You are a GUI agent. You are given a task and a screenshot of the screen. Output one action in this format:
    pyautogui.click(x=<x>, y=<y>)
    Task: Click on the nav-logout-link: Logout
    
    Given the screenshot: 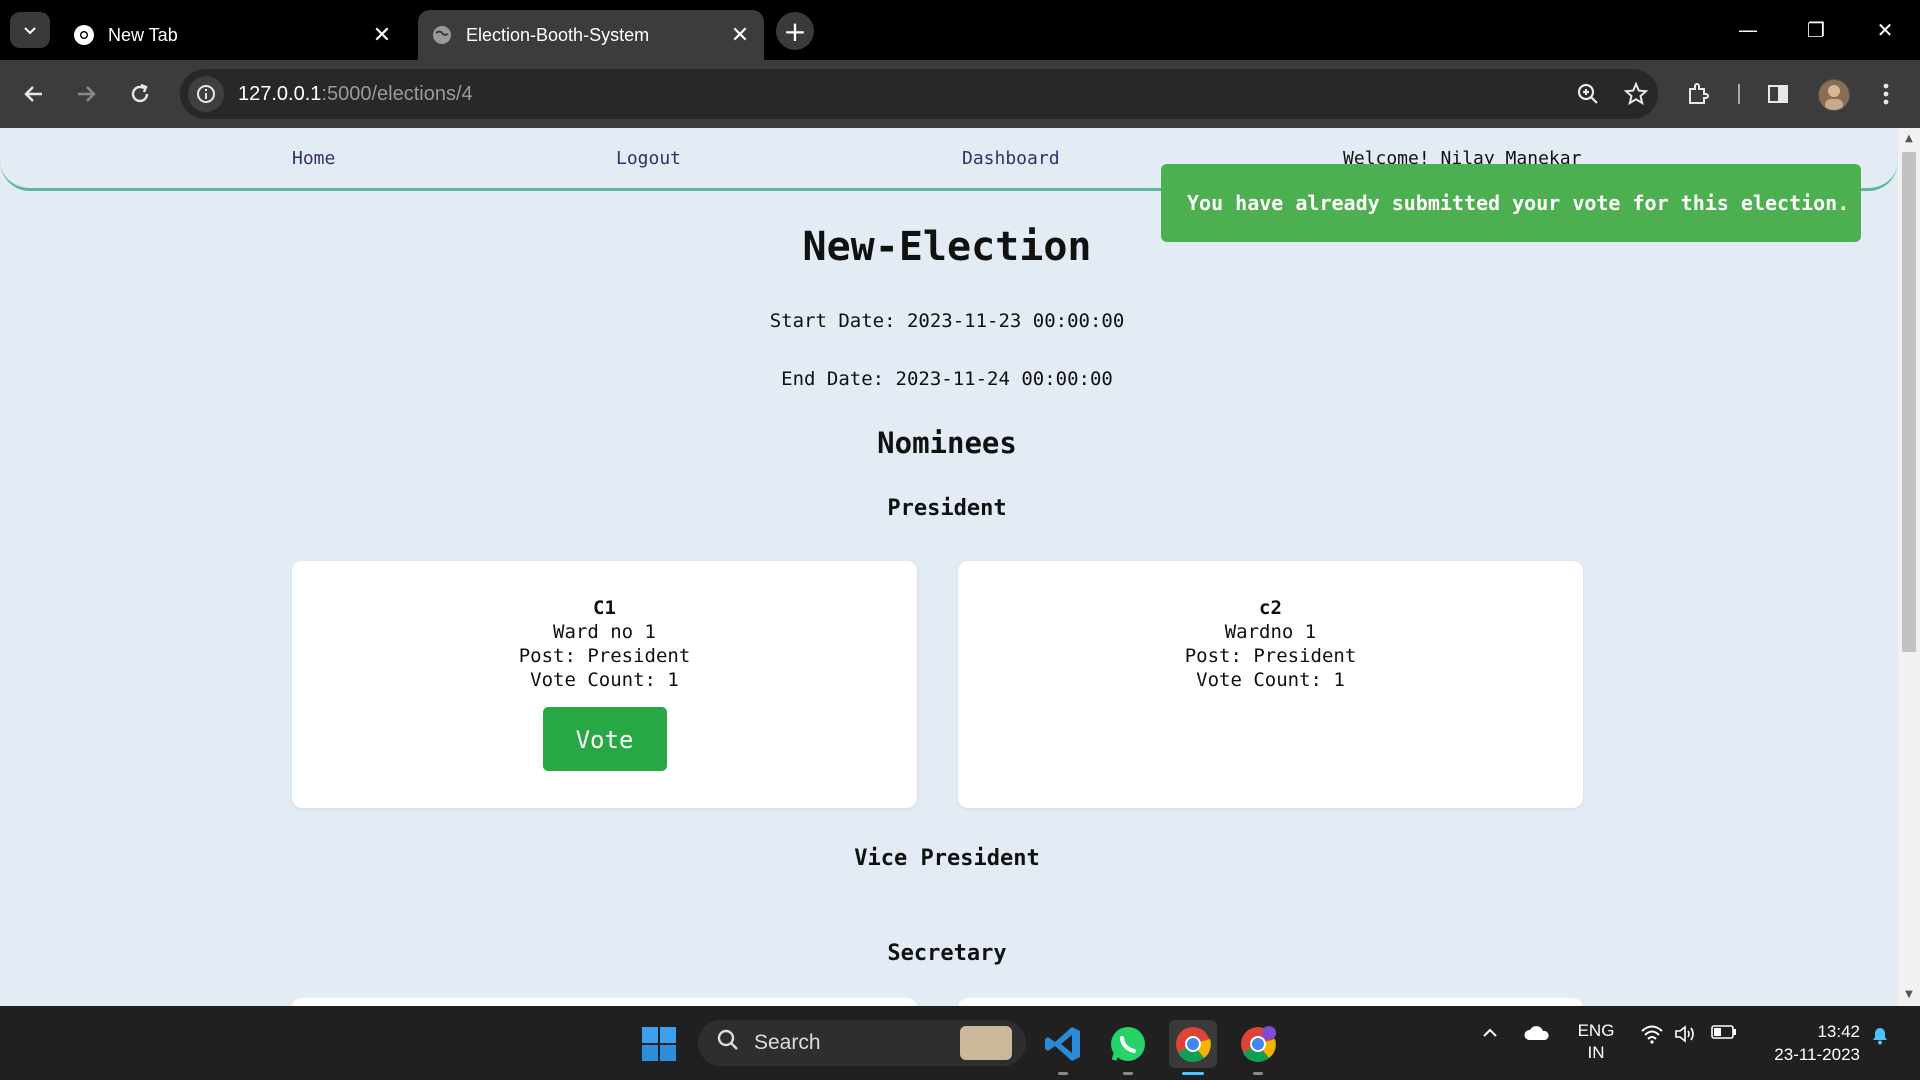 What is the action you would take?
    pyautogui.click(x=648, y=158)
    